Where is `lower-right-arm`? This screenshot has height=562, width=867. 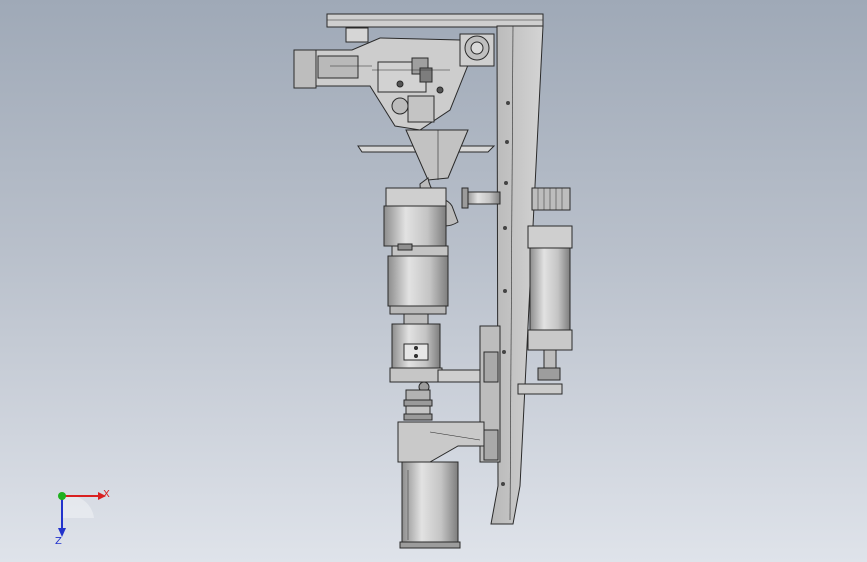 lower-right-arm is located at coordinates (540, 389).